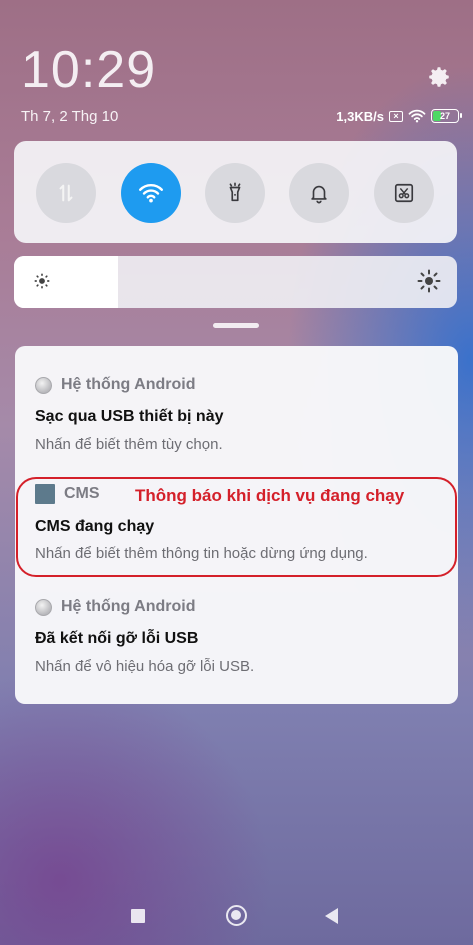  Describe the element at coordinates (236, 325) in the screenshot. I see `drag-handle` at that location.